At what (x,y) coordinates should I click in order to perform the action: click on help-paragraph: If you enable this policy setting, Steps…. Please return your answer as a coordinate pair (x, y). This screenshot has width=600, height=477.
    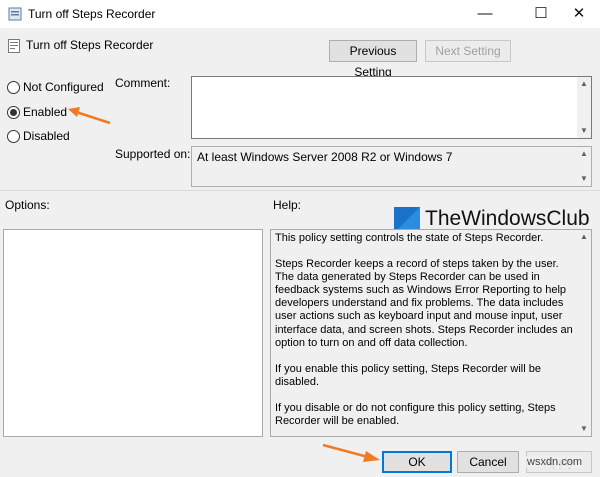
    Looking at the image, I should click on (408, 375).